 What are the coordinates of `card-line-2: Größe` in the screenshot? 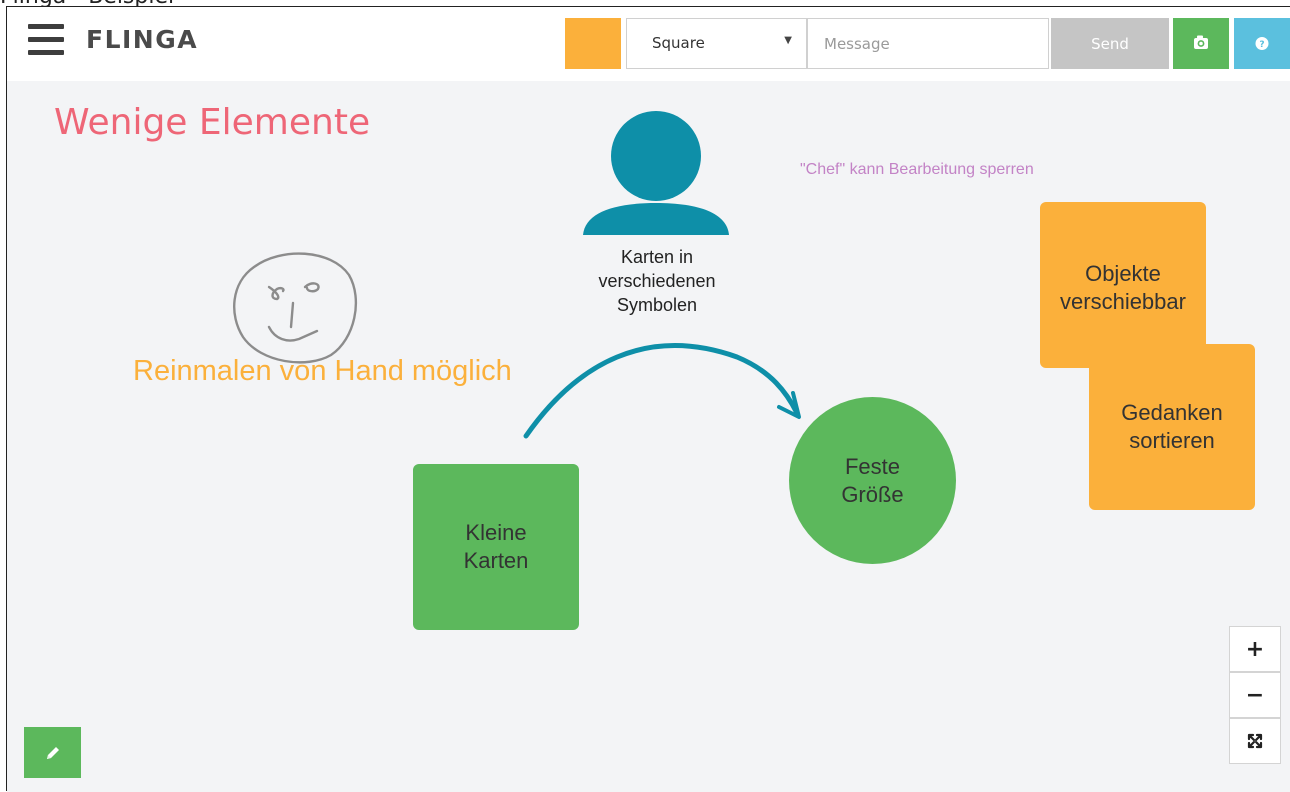 It's located at (872, 494).